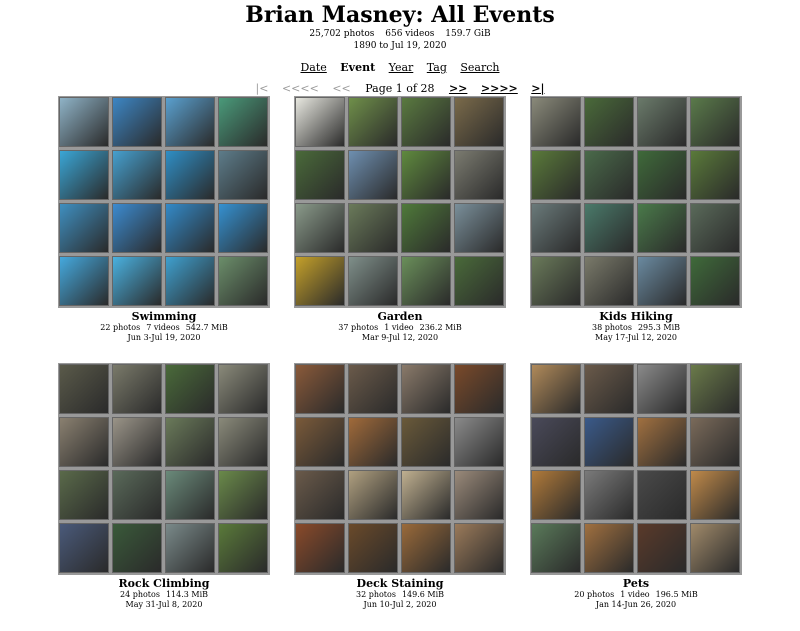  What do you see at coordinates (401, 67) in the screenshot?
I see `nav-year-link: Year` at bounding box center [401, 67].